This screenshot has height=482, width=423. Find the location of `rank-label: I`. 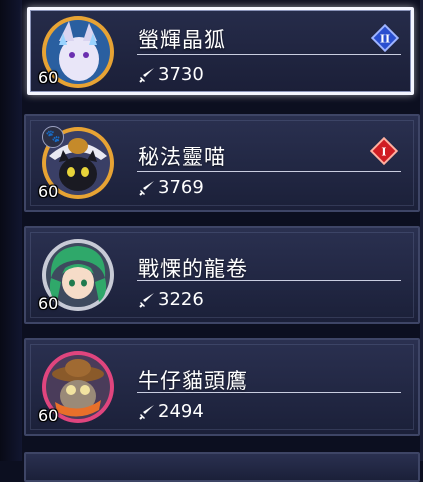

rank-label: I is located at coordinates (383, 152).